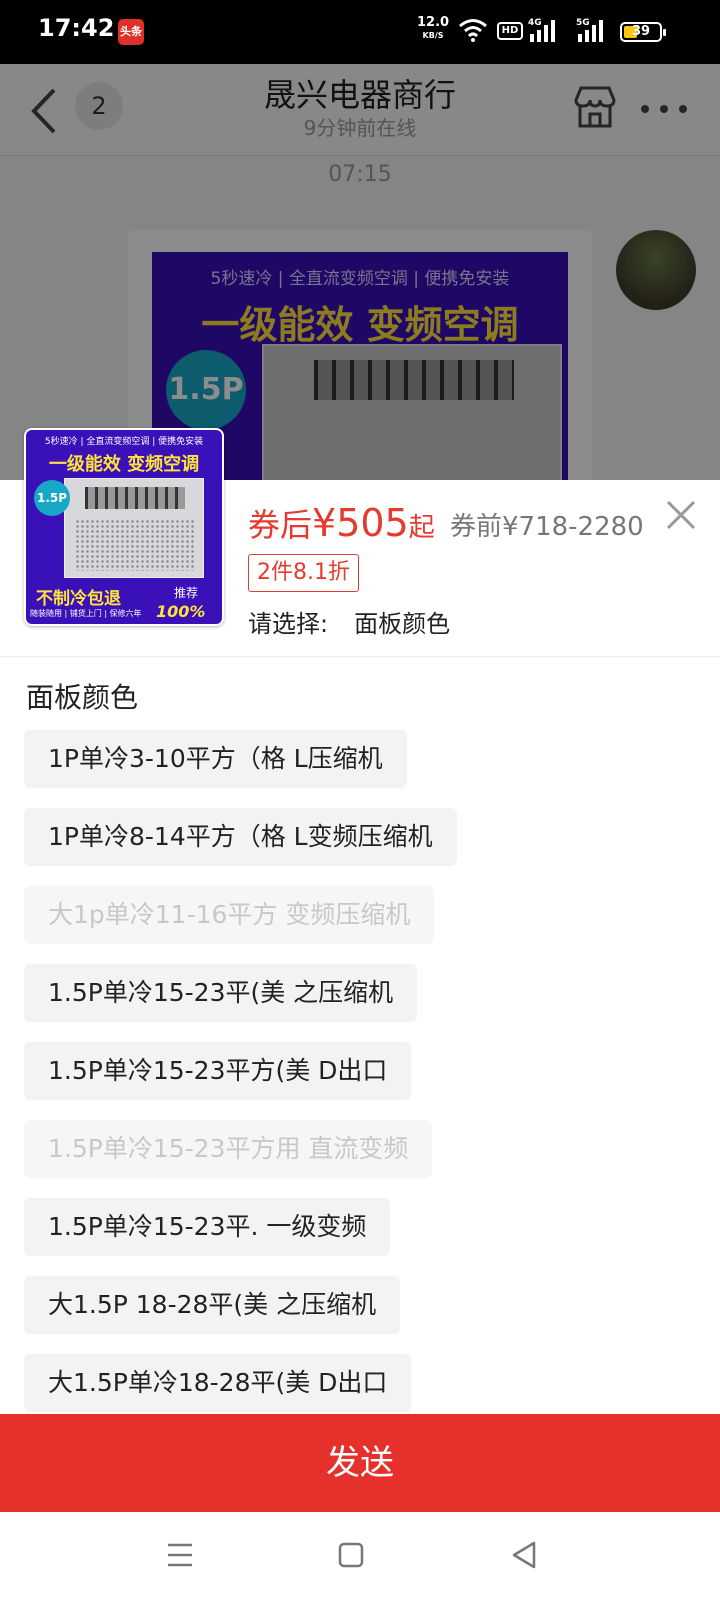 This screenshot has height=1600, width=720. Describe the element at coordinates (229, 915) in the screenshot. I see `option-chip-disabled: 大1p单冷11-16平方 变频压缩机` at that location.